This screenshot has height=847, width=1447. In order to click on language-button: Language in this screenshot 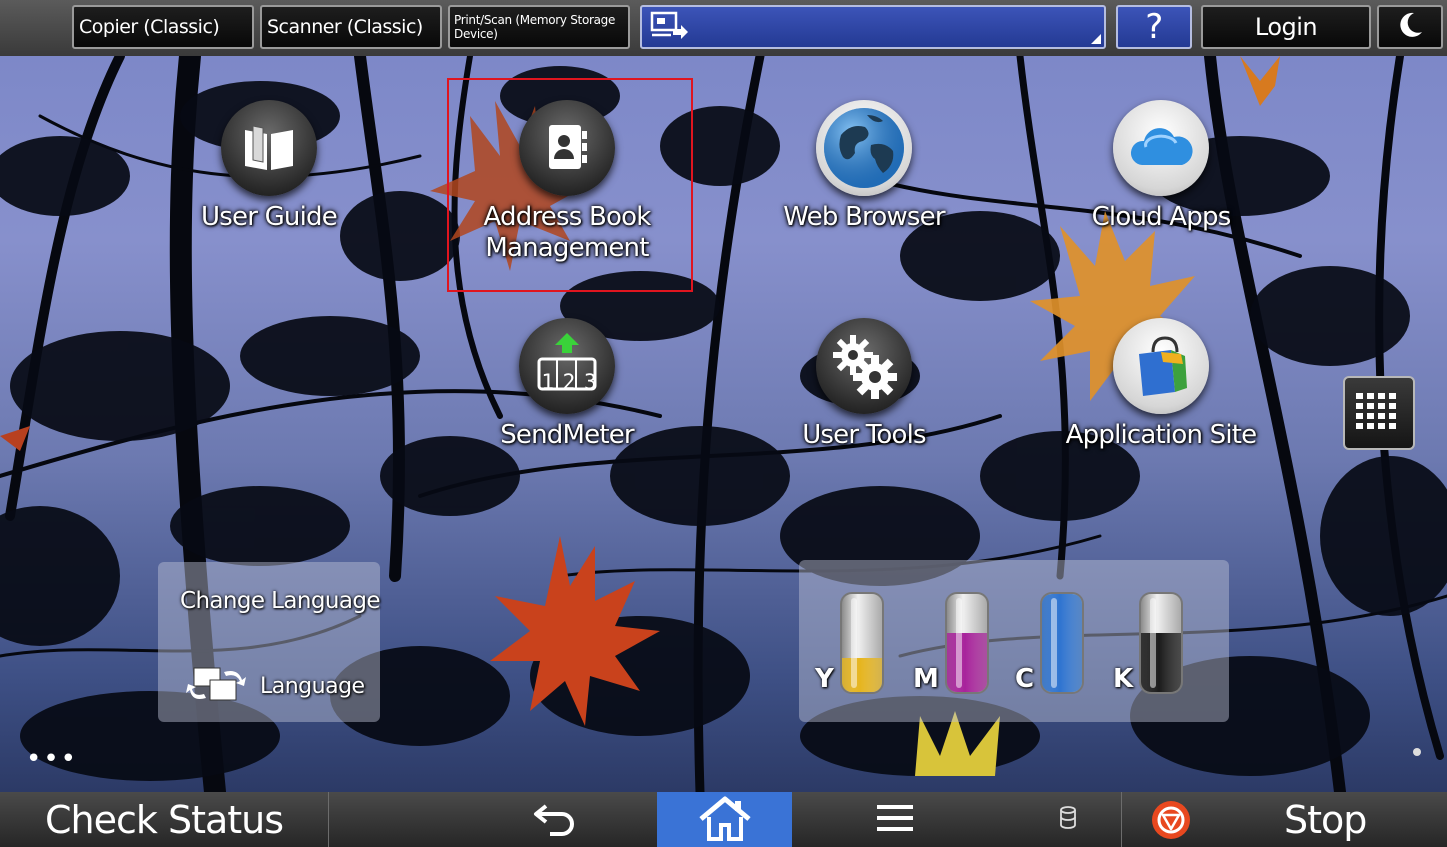, I will do `click(275, 686)`.